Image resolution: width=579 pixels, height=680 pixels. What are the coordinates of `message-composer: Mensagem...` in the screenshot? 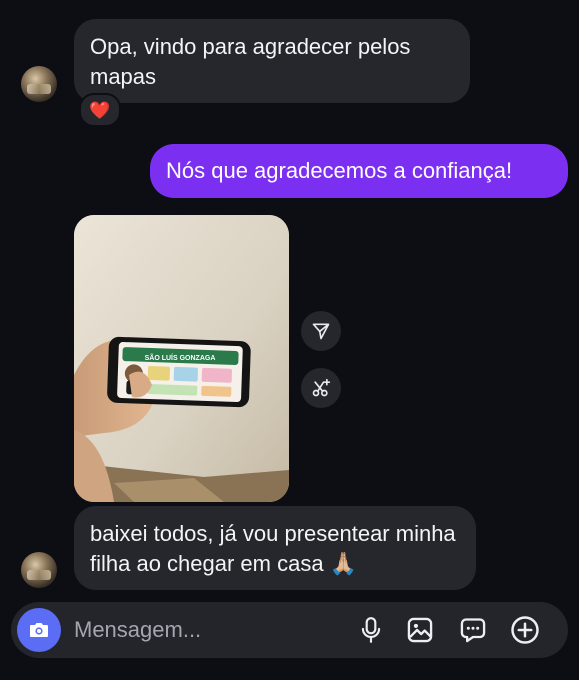 It's located at (289, 630).